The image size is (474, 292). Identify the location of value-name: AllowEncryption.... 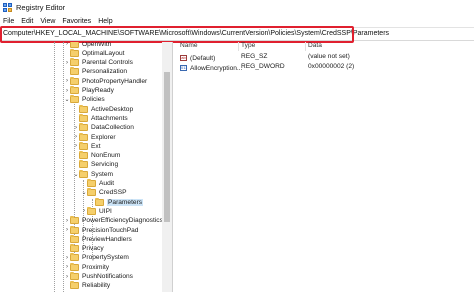
(216, 68).